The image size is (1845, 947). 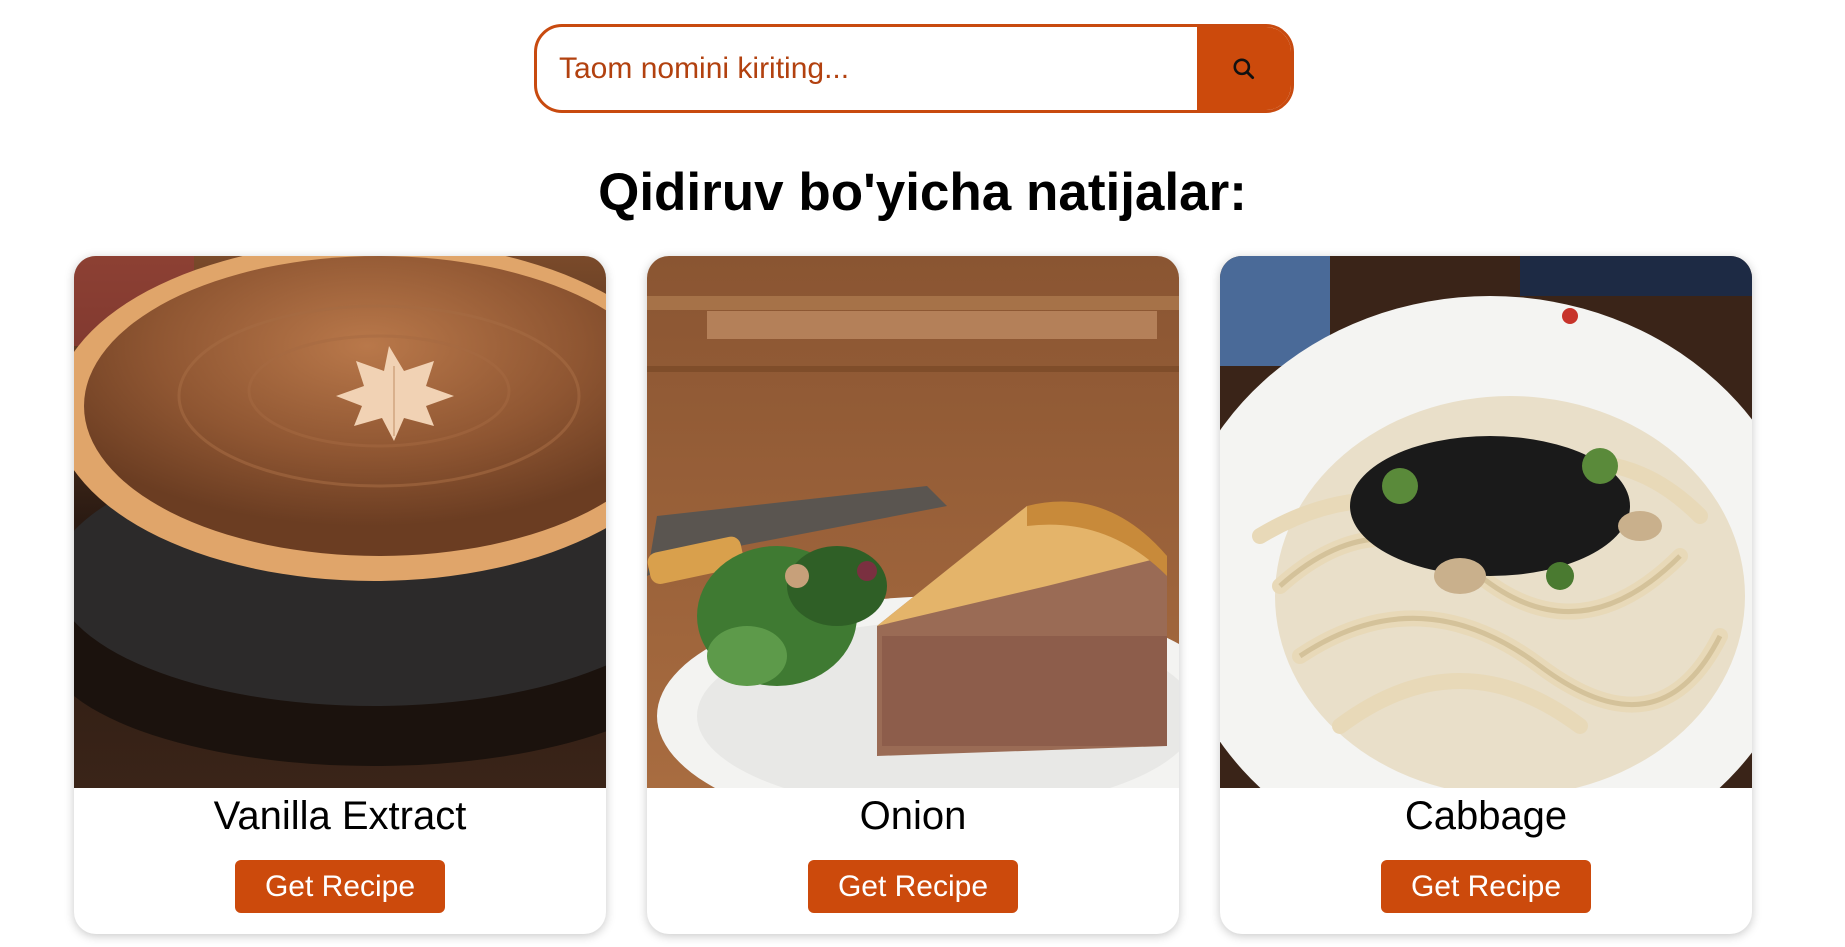 I want to click on card-title: Onion, so click(x=913, y=816).